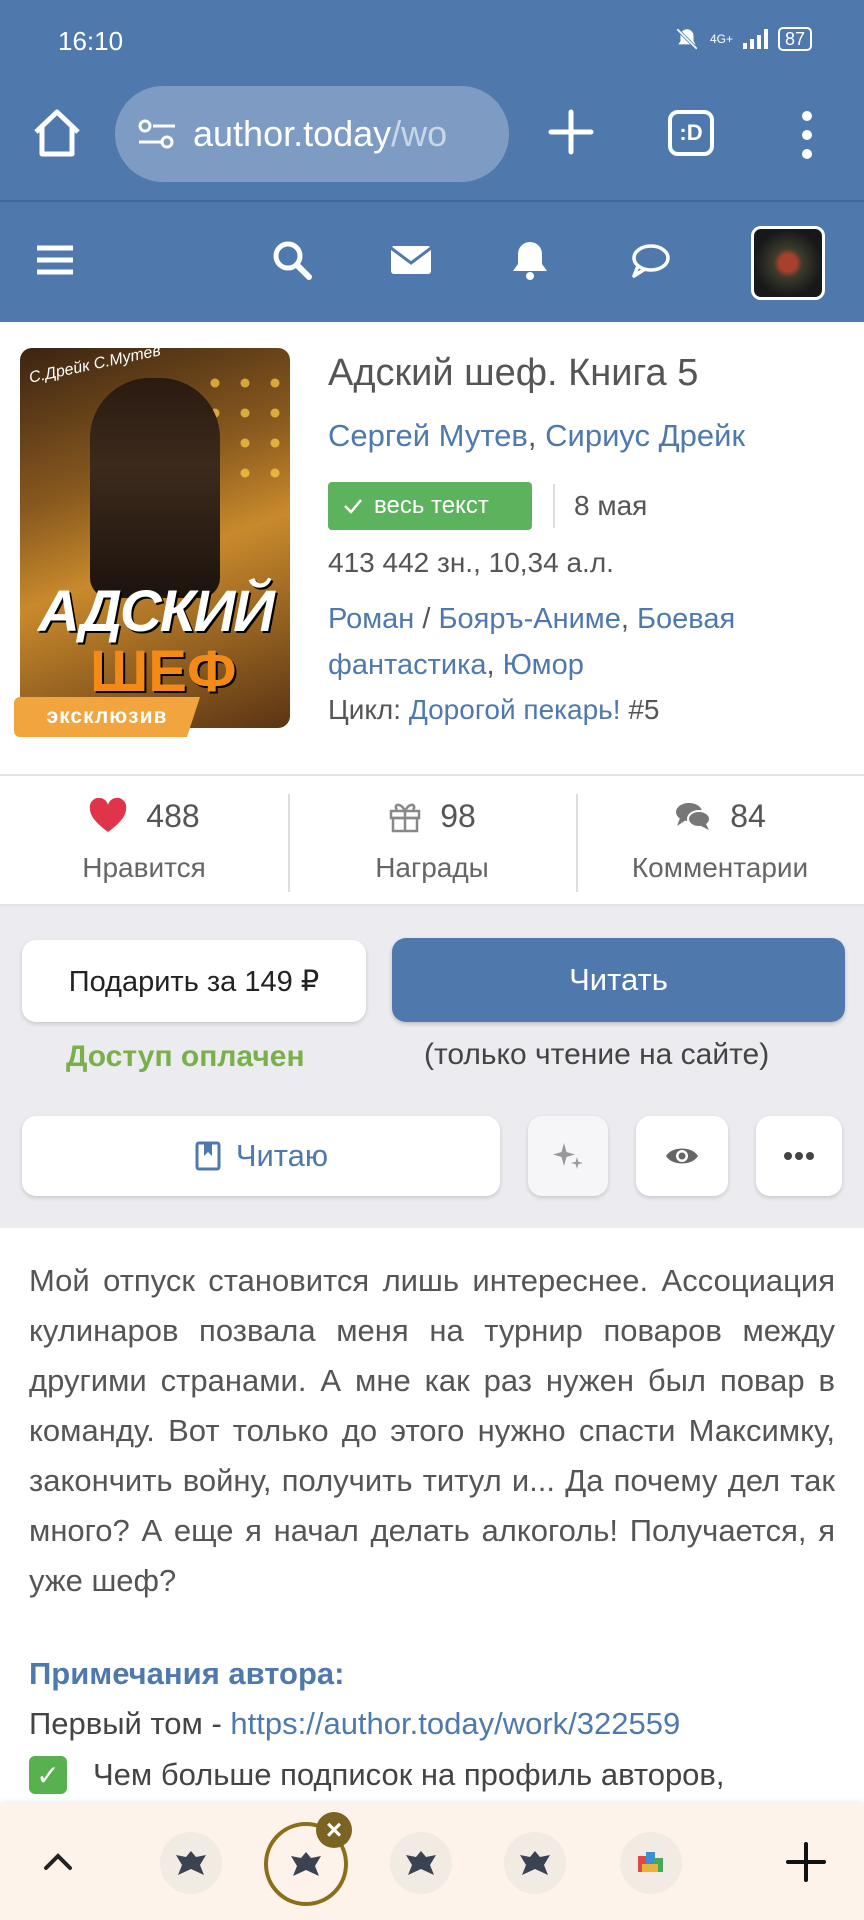 This screenshot has width=864, height=1920. What do you see at coordinates (163, 671) in the screenshot?
I see `cover-title-line2: ШЕФ` at bounding box center [163, 671].